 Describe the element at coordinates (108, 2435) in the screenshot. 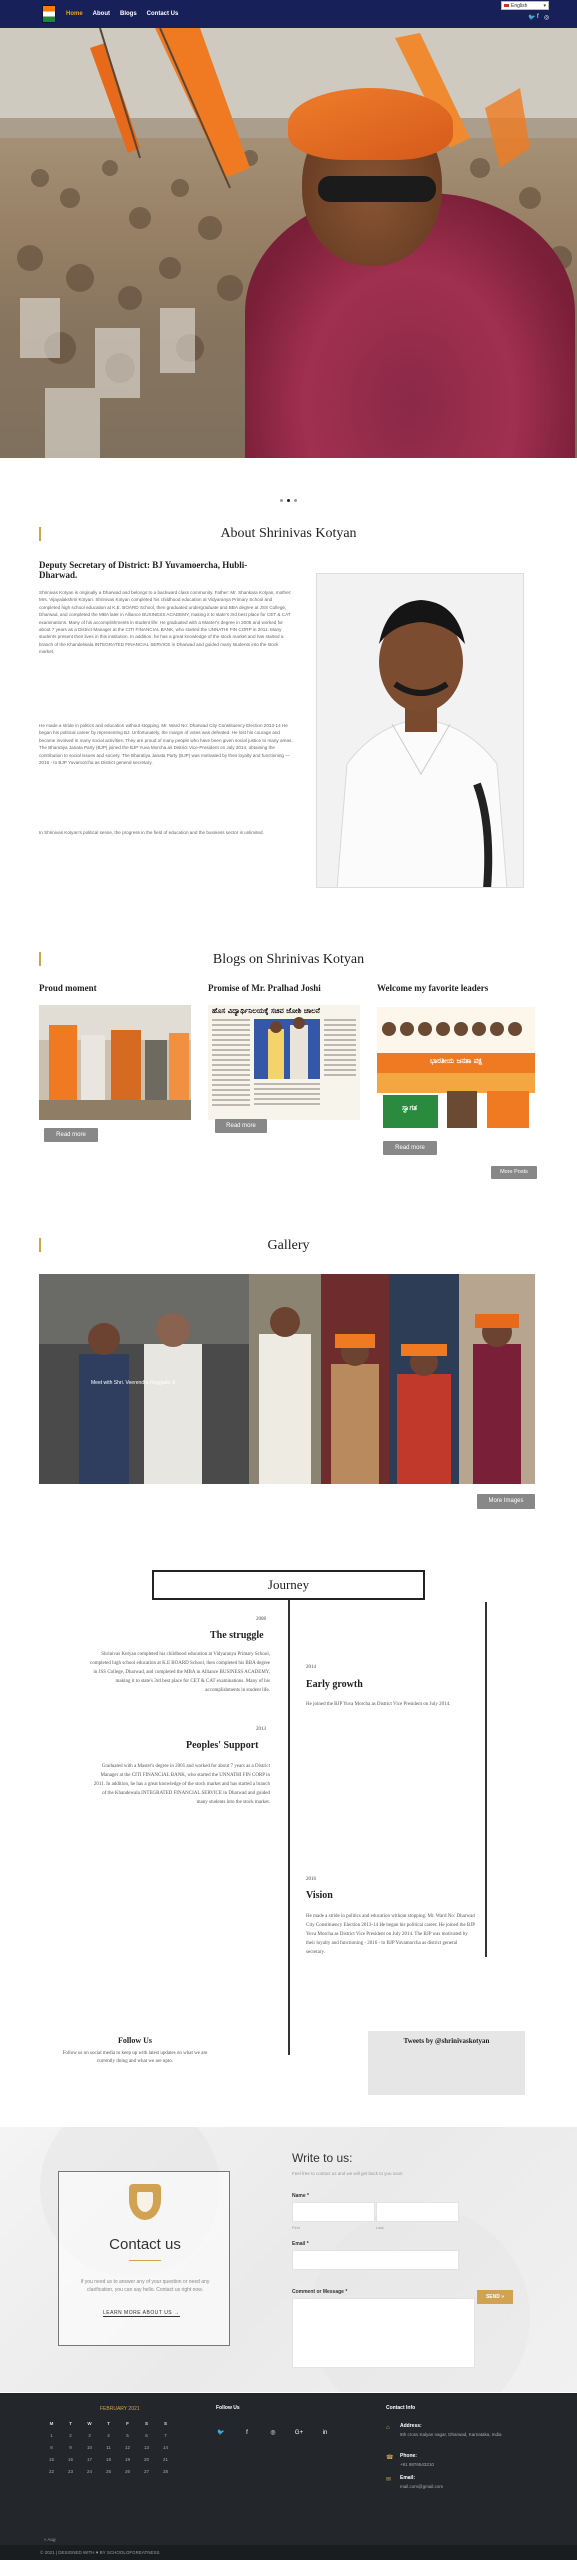

I see `calendar-day: 4` at that location.